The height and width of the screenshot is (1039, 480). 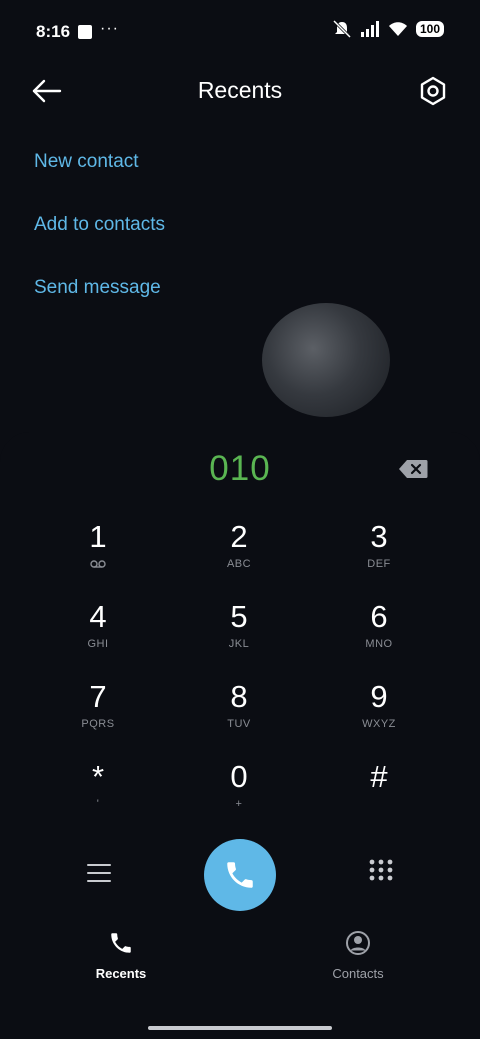 I want to click on status-time: 8:16, so click(x=53, y=31).